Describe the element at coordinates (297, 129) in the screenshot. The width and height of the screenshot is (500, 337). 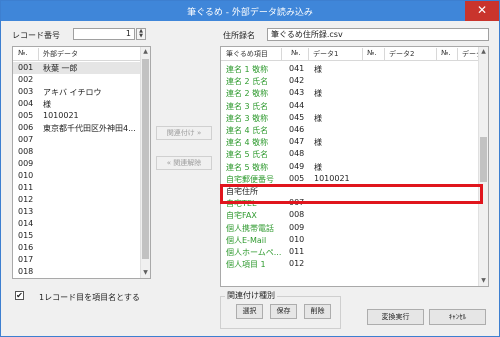
I see `row-no: 046` at that location.